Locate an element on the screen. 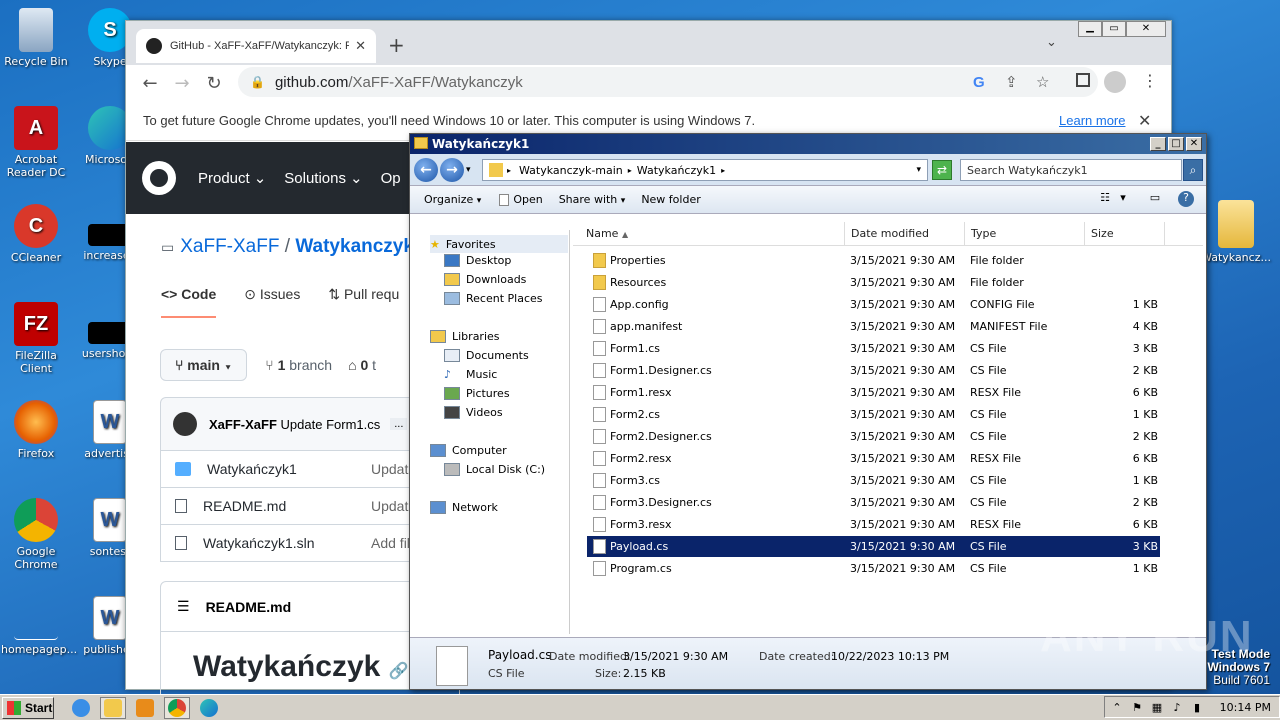 This screenshot has width=1280, height=720. avatar is located at coordinates (185, 424).